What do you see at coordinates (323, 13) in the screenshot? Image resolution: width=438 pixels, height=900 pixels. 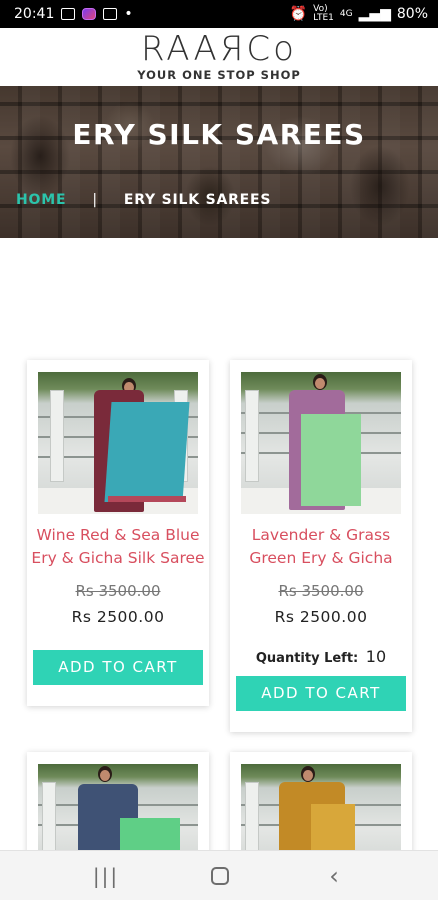 I see `volte-icon: Vo) LTE1` at bounding box center [323, 13].